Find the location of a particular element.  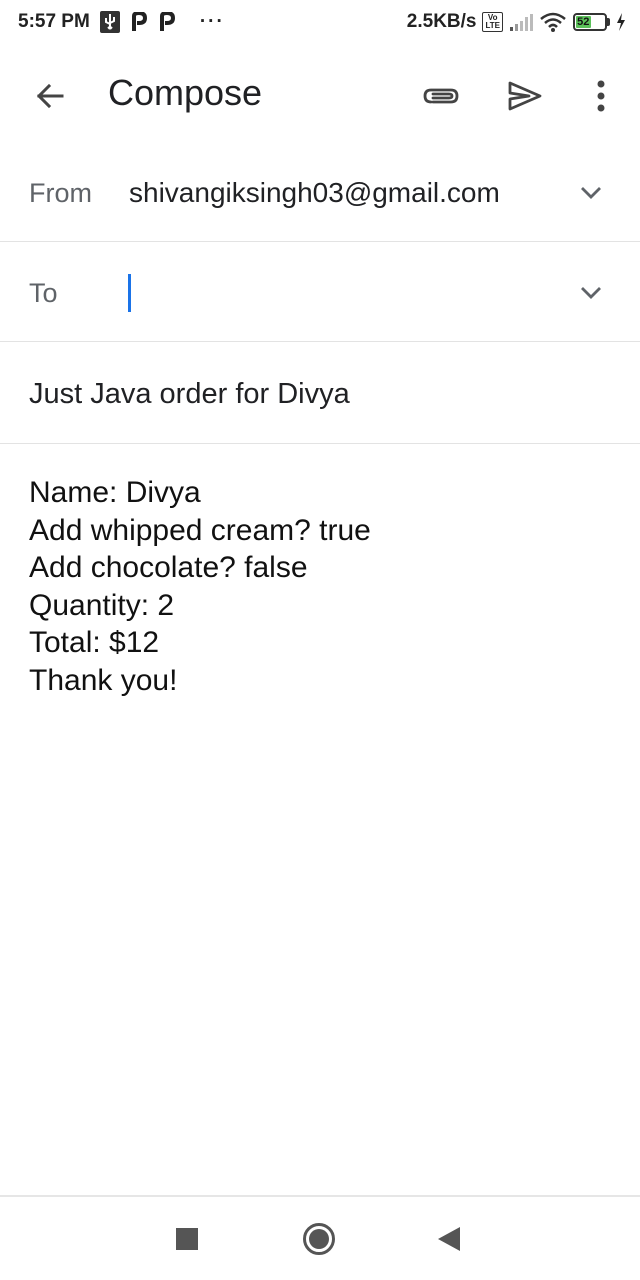

send-icon is located at coordinates (525, 96).